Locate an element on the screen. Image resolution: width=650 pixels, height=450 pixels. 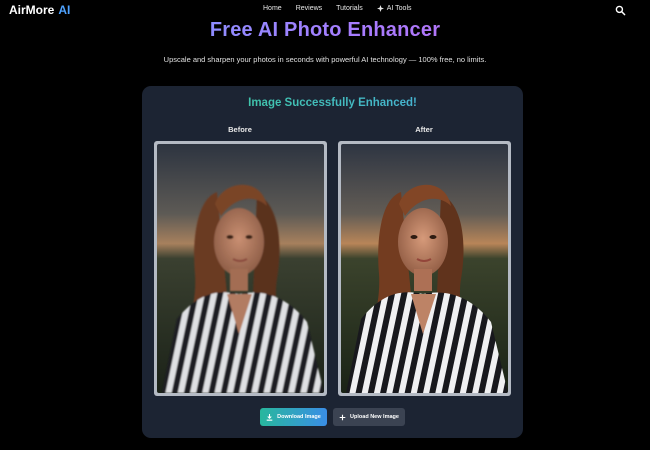
nav-link-tutorials: Tutorials is located at coordinates (349, 8).